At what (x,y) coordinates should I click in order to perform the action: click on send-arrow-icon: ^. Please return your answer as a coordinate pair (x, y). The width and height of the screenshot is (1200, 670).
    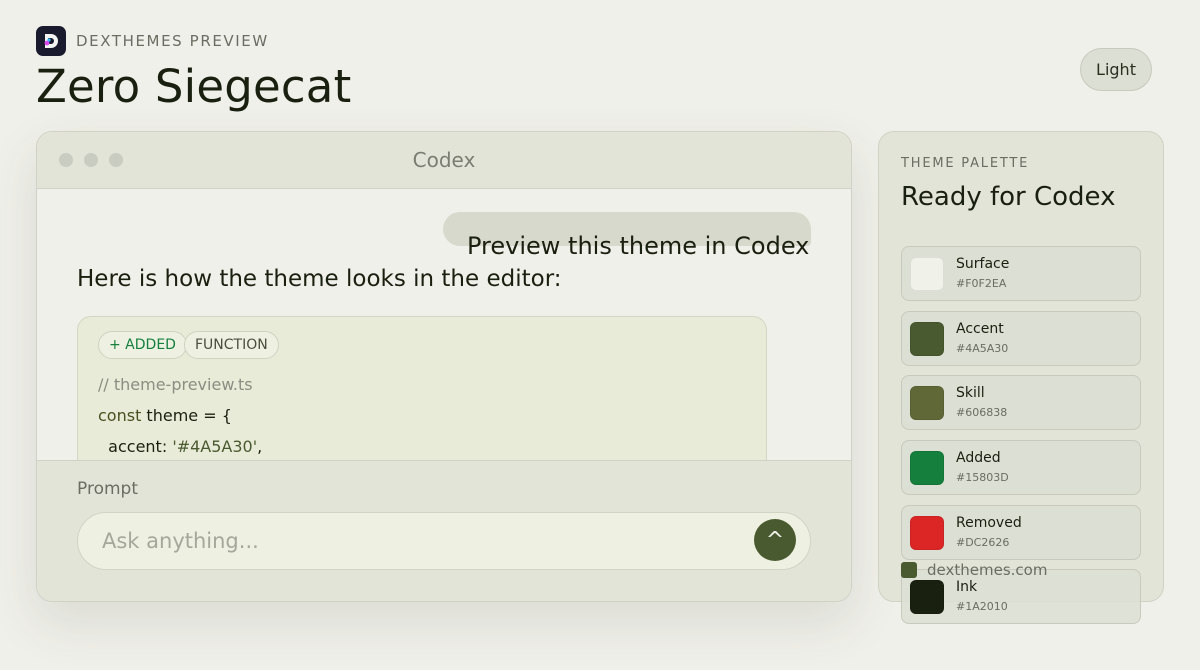
    Looking at the image, I should click on (775, 540).